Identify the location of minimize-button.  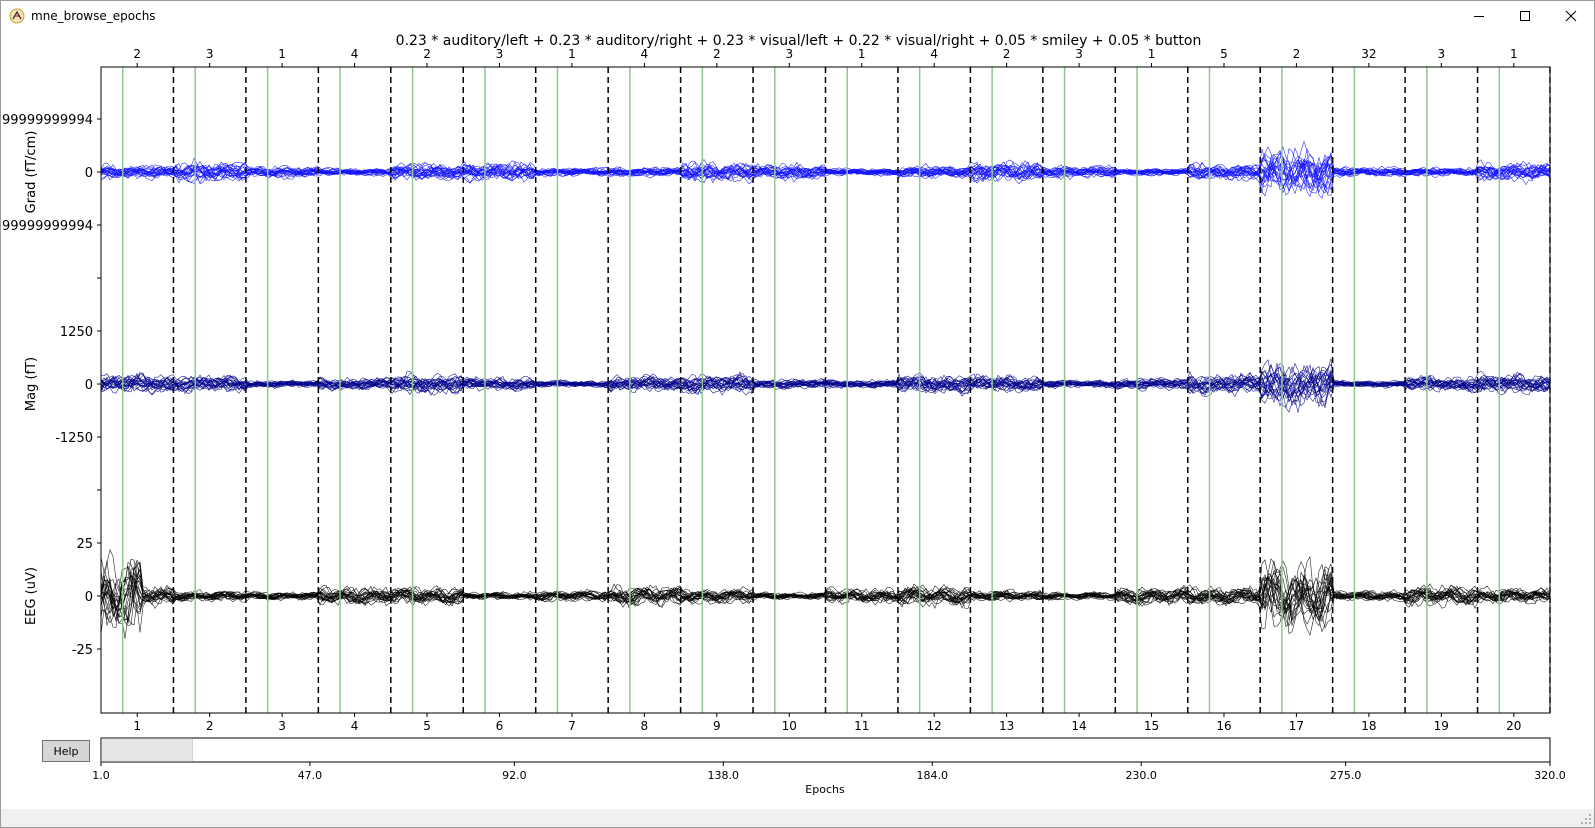
(1479, 16).